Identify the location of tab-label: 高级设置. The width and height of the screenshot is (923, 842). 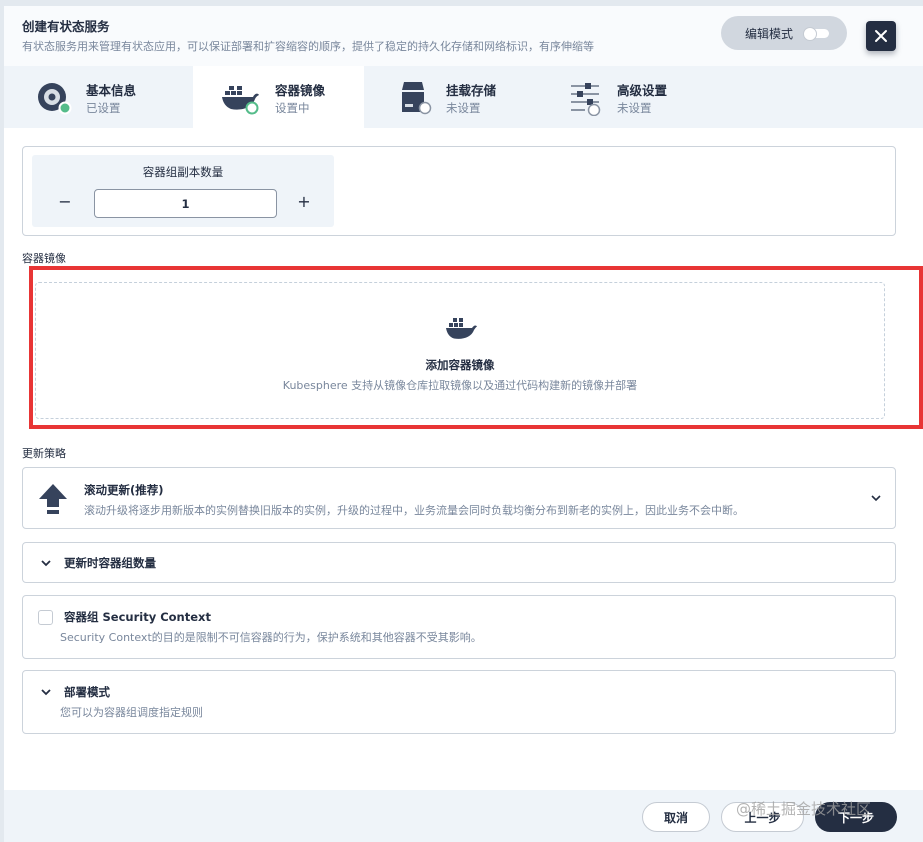
(642, 90).